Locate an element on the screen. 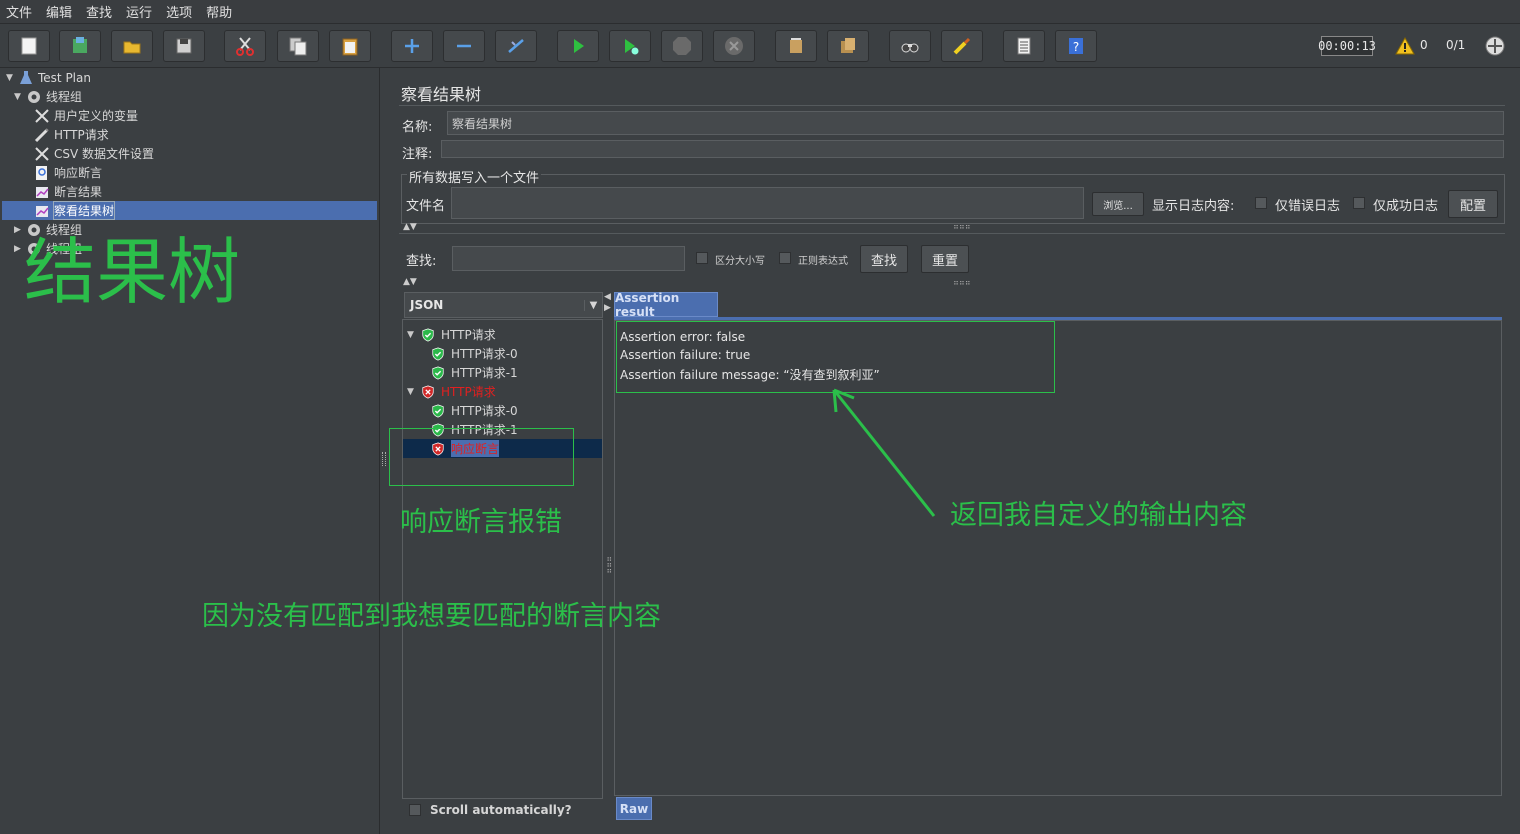  search-button: 查找 is located at coordinates (884, 259).